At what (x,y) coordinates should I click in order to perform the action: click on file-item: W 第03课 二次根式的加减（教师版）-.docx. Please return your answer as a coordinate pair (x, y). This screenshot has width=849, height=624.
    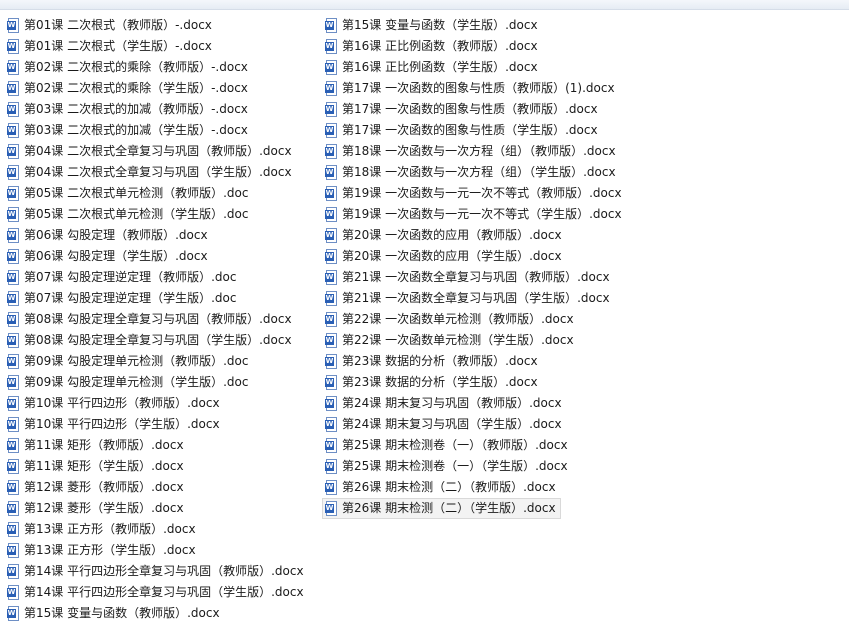
    Looking at the image, I should click on (128, 109).